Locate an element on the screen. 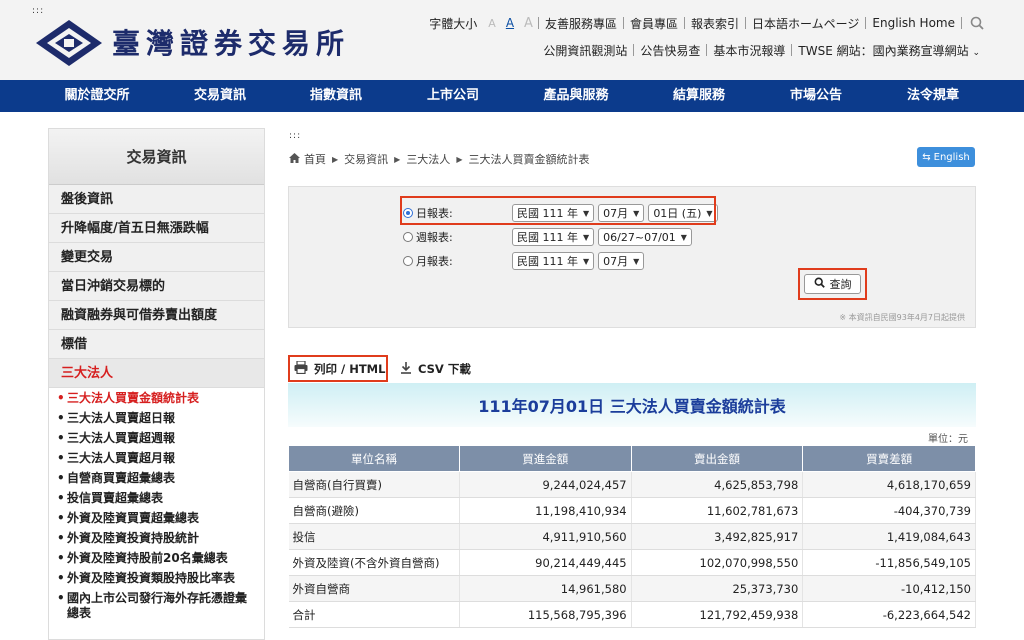 Image resolution: width=1024 pixels, height=640 pixels. nav-market-announcements: 市場公告 is located at coordinates (816, 96).